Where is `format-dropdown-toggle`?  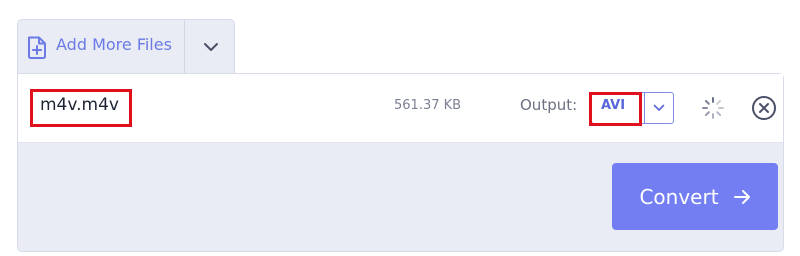 format-dropdown-toggle is located at coordinates (659, 108).